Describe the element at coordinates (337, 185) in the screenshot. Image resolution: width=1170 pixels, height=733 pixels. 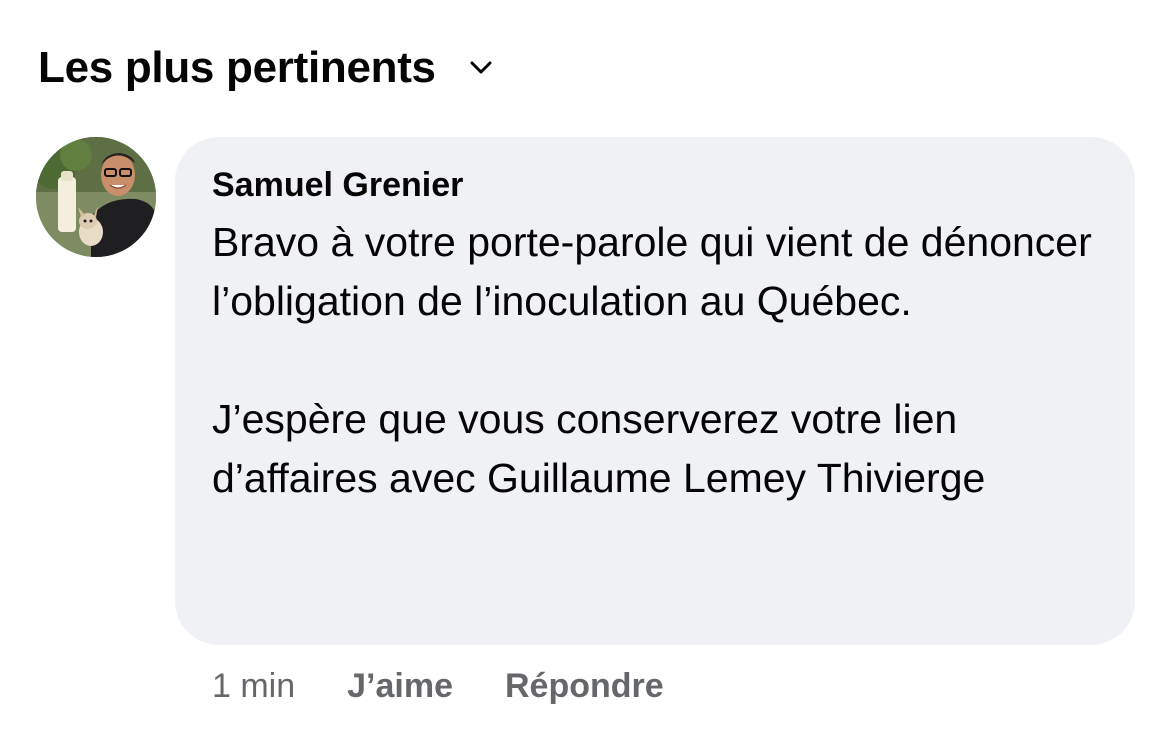
I see `comment-author: Samuel Grenier` at that location.